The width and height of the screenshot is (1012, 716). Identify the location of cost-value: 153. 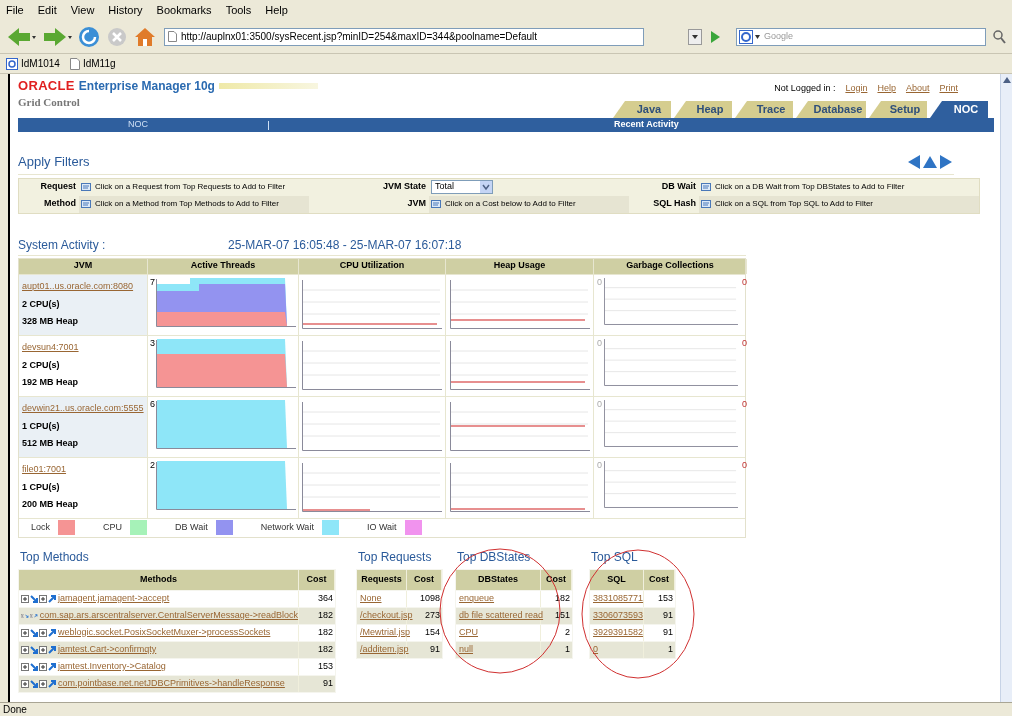
(665, 598).